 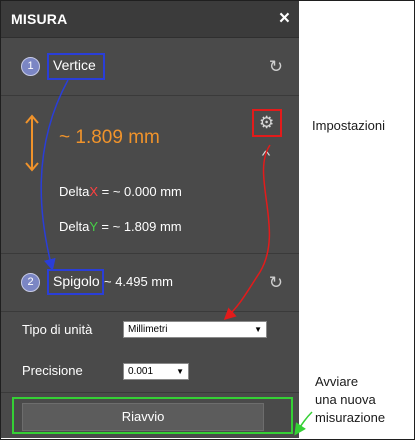 What do you see at coordinates (348, 125) in the screenshot?
I see `settings-annotation: Impostazioni` at bounding box center [348, 125].